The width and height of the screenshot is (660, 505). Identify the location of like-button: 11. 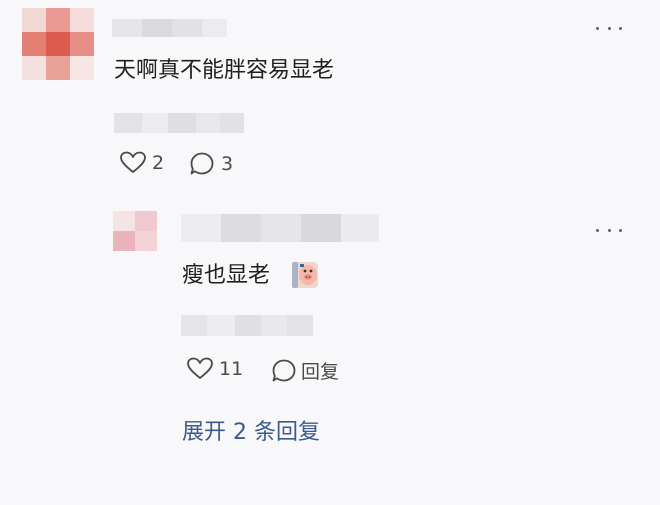
(215, 369).